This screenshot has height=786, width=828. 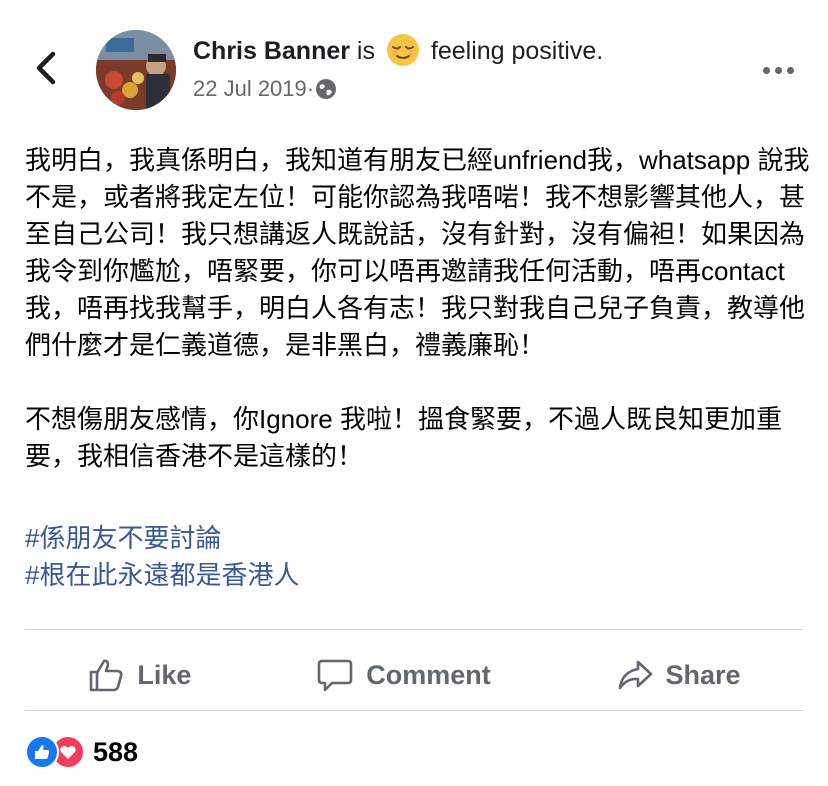 I want to click on relieved-face-icon, so click(x=402, y=50).